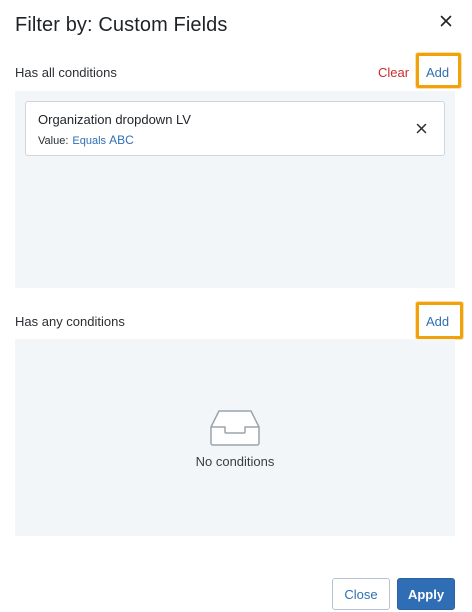 The width and height of the screenshot is (472, 612). Describe the element at coordinates (426, 594) in the screenshot. I see `apply-button: Apply` at that location.